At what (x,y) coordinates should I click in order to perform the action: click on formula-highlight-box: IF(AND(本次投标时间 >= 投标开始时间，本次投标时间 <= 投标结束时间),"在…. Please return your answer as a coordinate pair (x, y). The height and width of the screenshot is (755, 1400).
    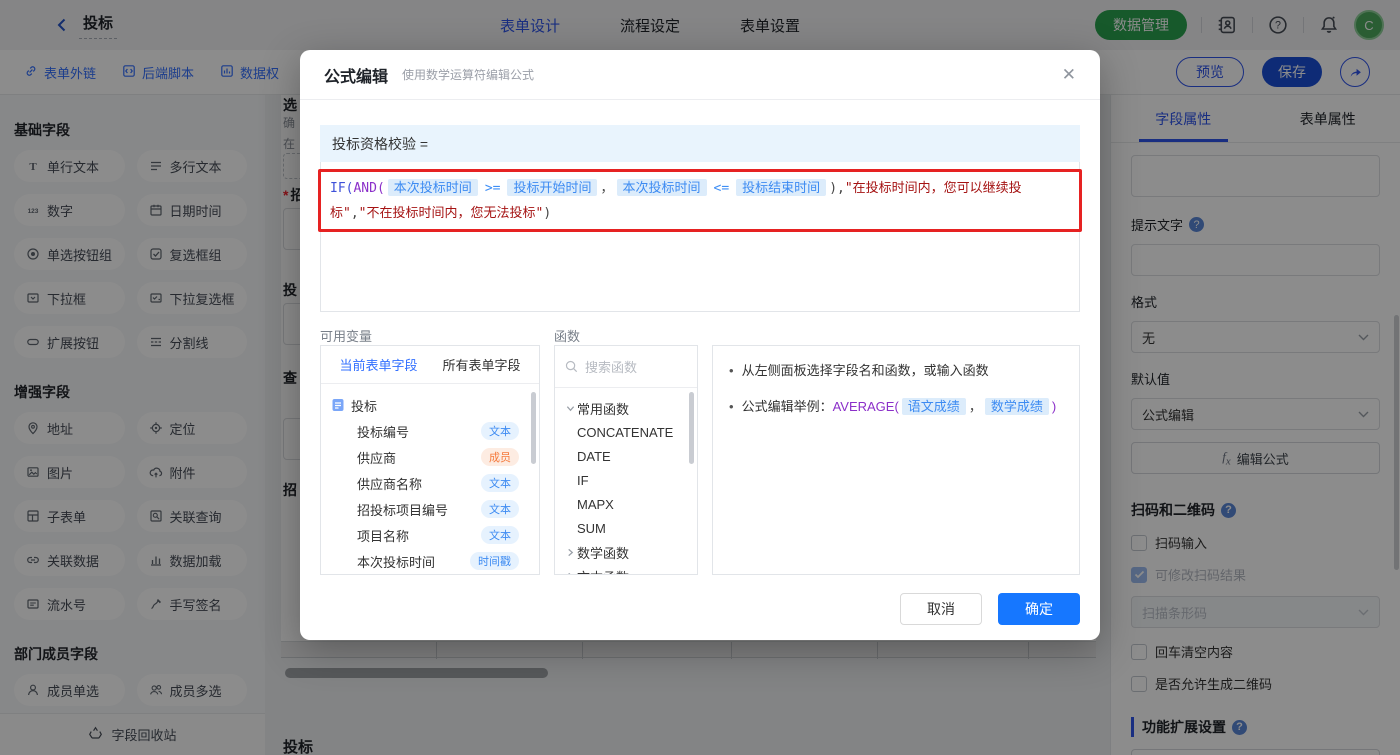
    Looking at the image, I should click on (700, 200).